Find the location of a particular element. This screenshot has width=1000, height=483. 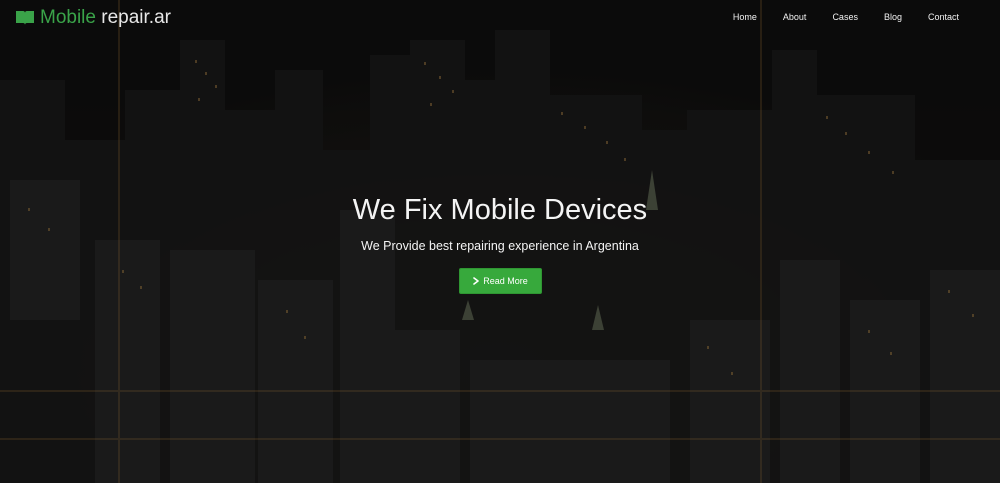

brand-primary: Mobile is located at coordinates (68, 17).